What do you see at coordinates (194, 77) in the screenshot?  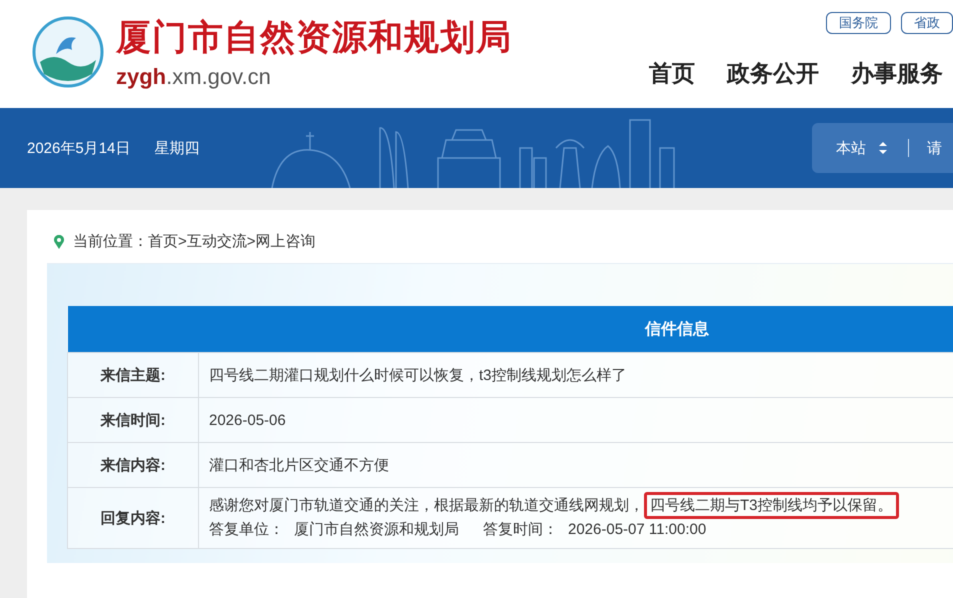 I see `site-domain: zygh.xm.gov.cn` at bounding box center [194, 77].